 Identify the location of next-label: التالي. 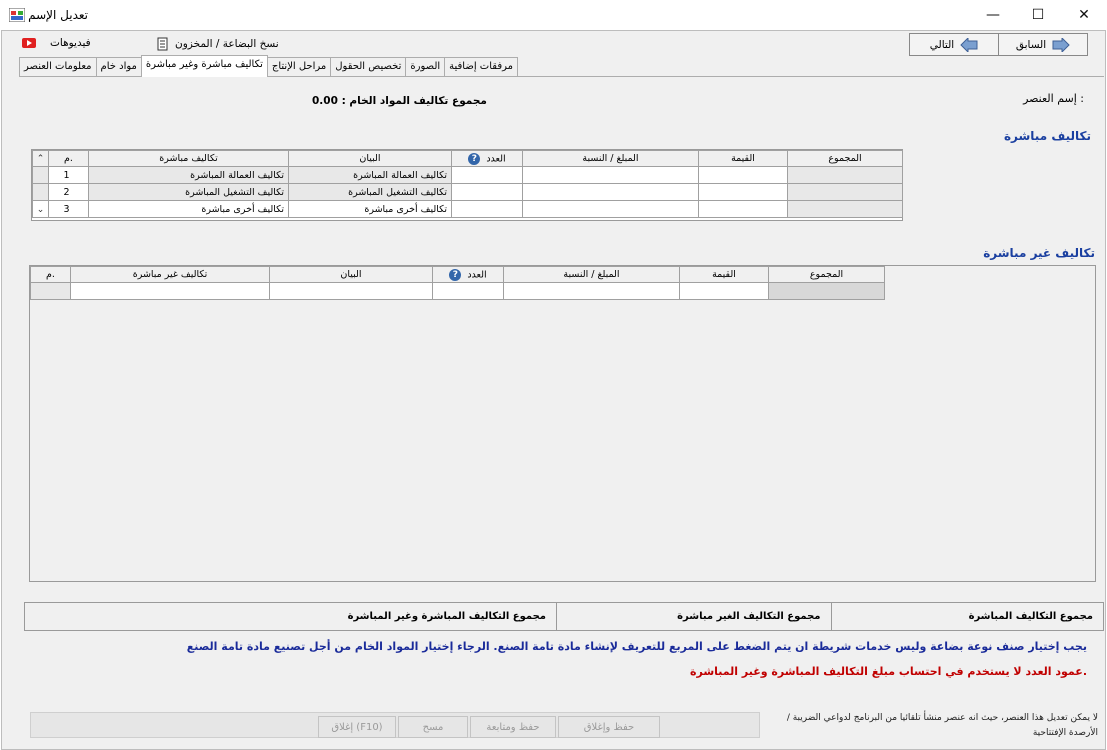
(942, 44).